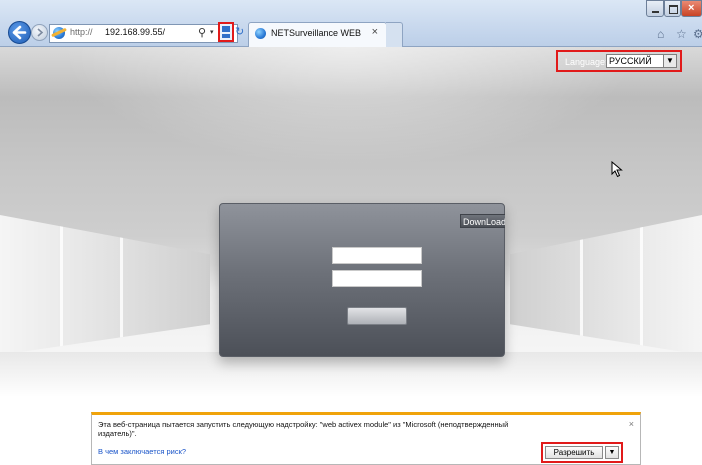  What do you see at coordinates (660, 34) in the screenshot?
I see `home-icon: ⌂` at bounding box center [660, 34].